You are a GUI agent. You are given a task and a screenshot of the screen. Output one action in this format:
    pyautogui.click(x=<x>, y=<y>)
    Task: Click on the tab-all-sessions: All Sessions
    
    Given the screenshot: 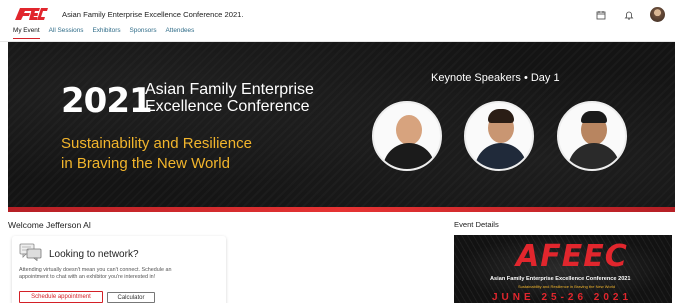 What is the action you would take?
    pyautogui.click(x=66, y=33)
    